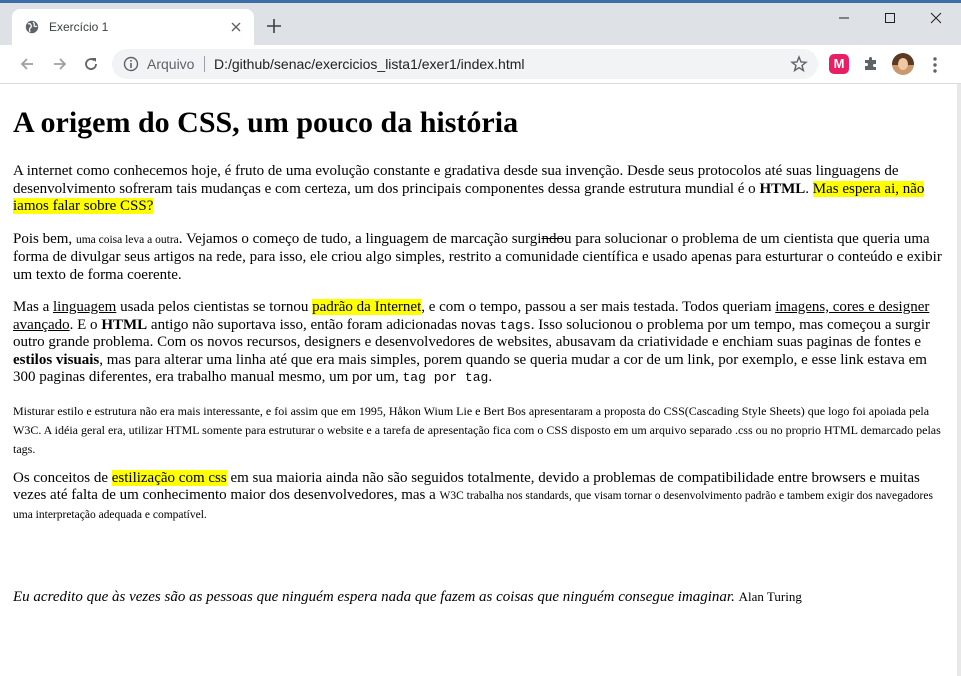 This screenshot has height=676, width=961. Describe the element at coordinates (367, 307) in the screenshot. I see `highlight-padrao: padrão da Internet` at that location.